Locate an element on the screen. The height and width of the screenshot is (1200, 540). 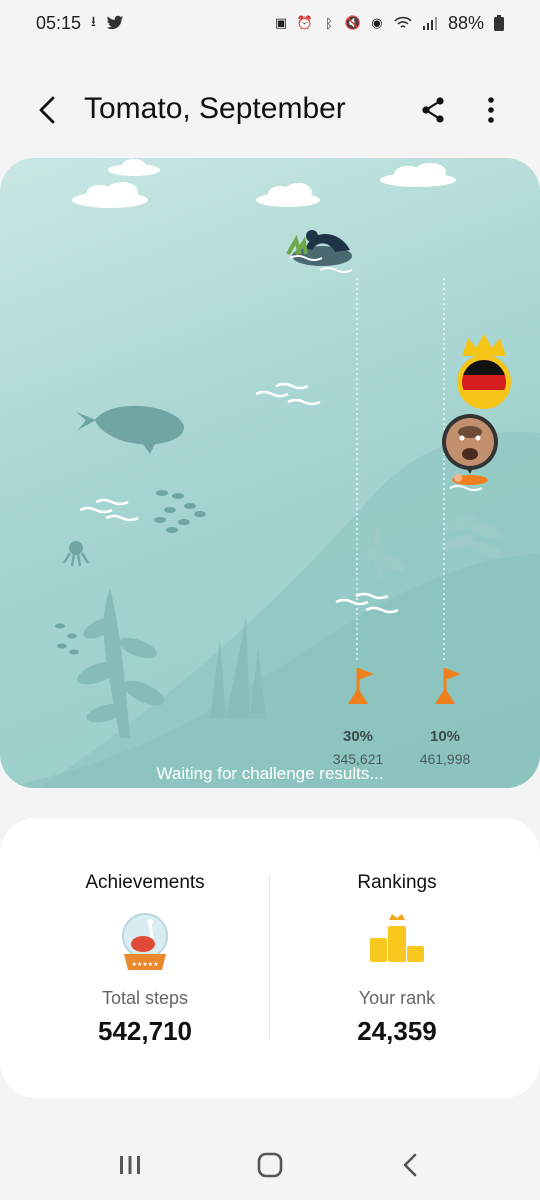
home-button is located at coordinates (270, 1165).